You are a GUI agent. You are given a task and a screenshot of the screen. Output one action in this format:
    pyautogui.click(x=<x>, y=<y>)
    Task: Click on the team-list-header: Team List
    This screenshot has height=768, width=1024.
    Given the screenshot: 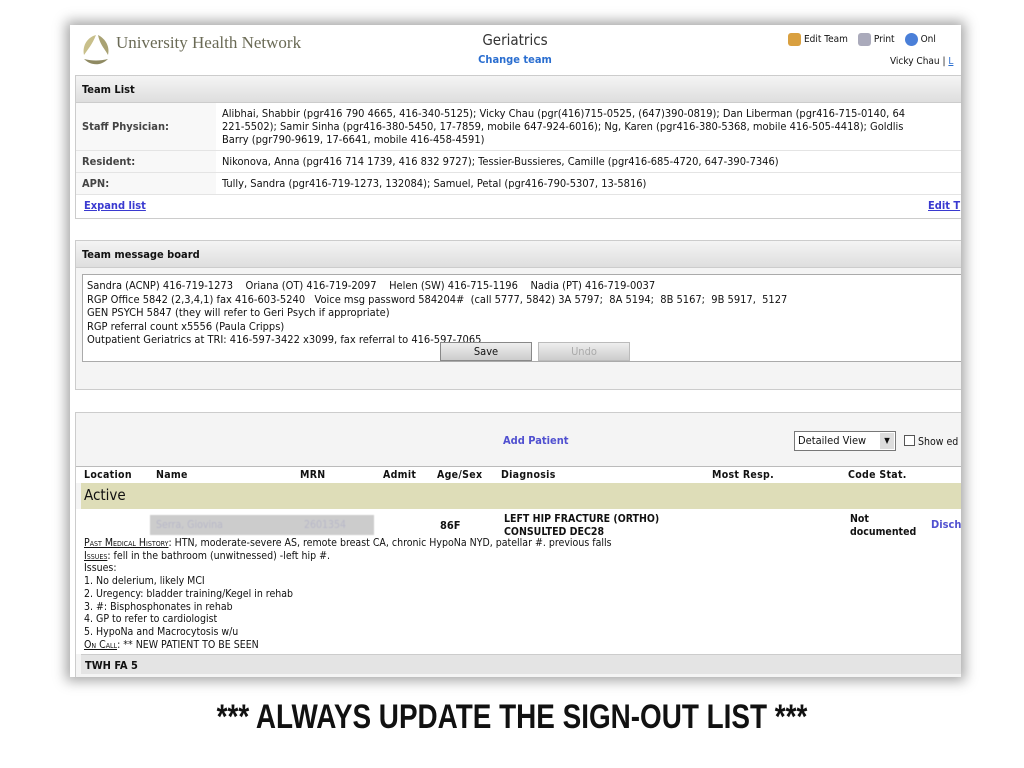 What is the action you would take?
    pyautogui.click(x=518, y=89)
    